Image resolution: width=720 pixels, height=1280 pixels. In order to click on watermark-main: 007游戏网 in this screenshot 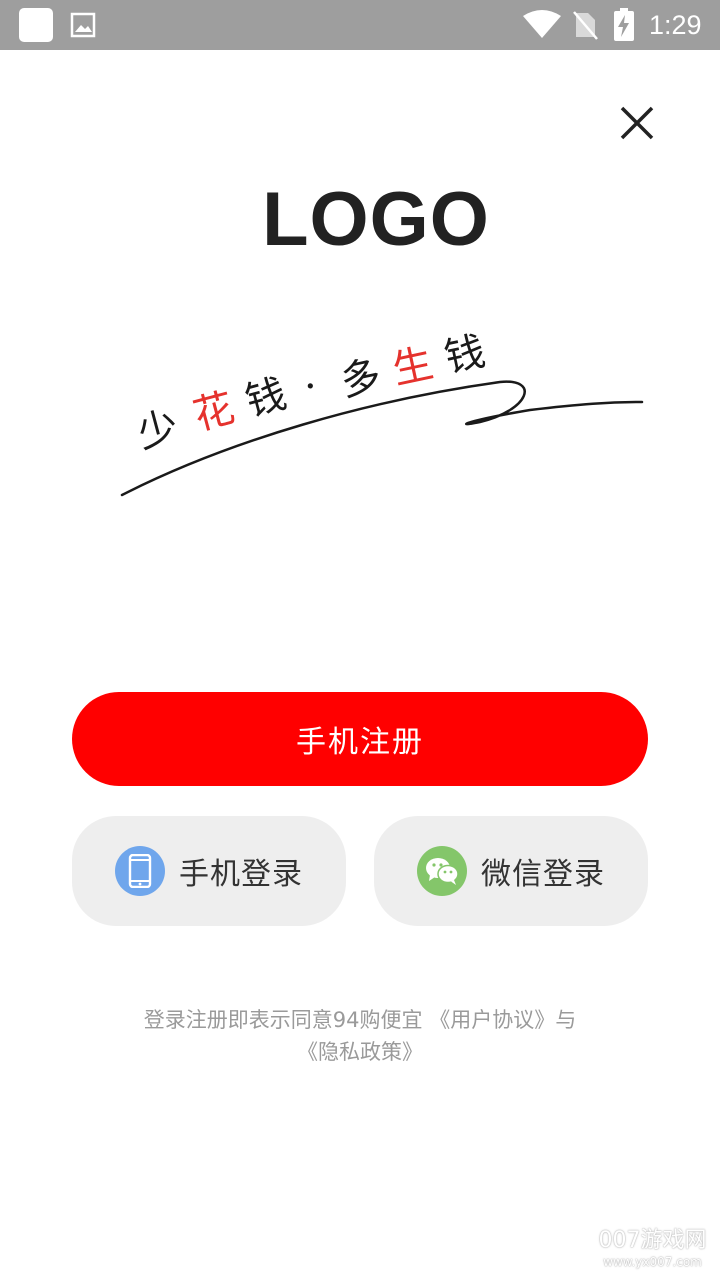, I will do `click(652, 1240)`.